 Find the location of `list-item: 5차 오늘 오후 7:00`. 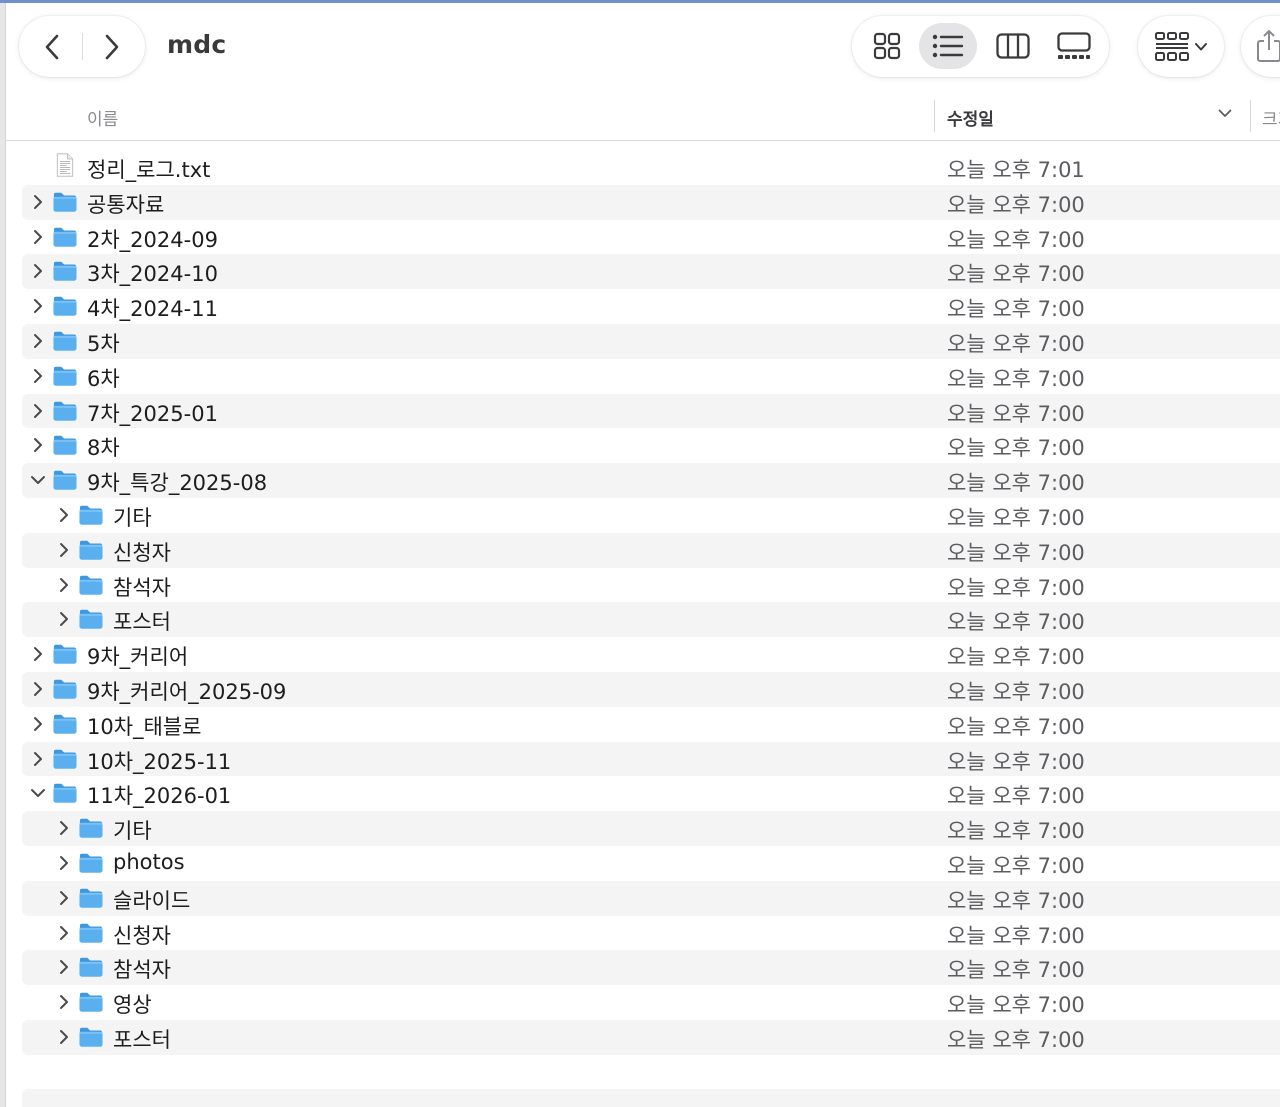

list-item: 5차 오늘 오후 7:00 is located at coordinates (640, 341).